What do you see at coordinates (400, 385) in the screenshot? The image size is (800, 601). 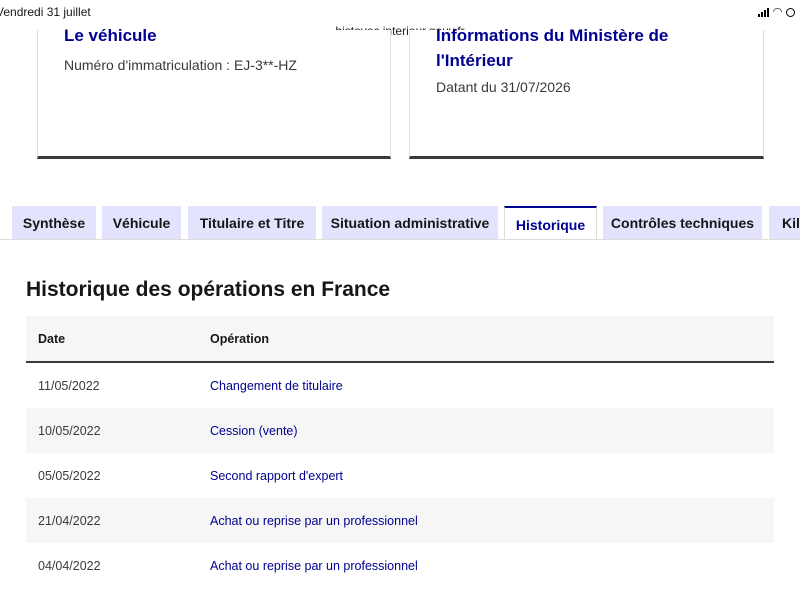 I see `table-row: 11/05/2022 Changement de titulaire` at bounding box center [400, 385].